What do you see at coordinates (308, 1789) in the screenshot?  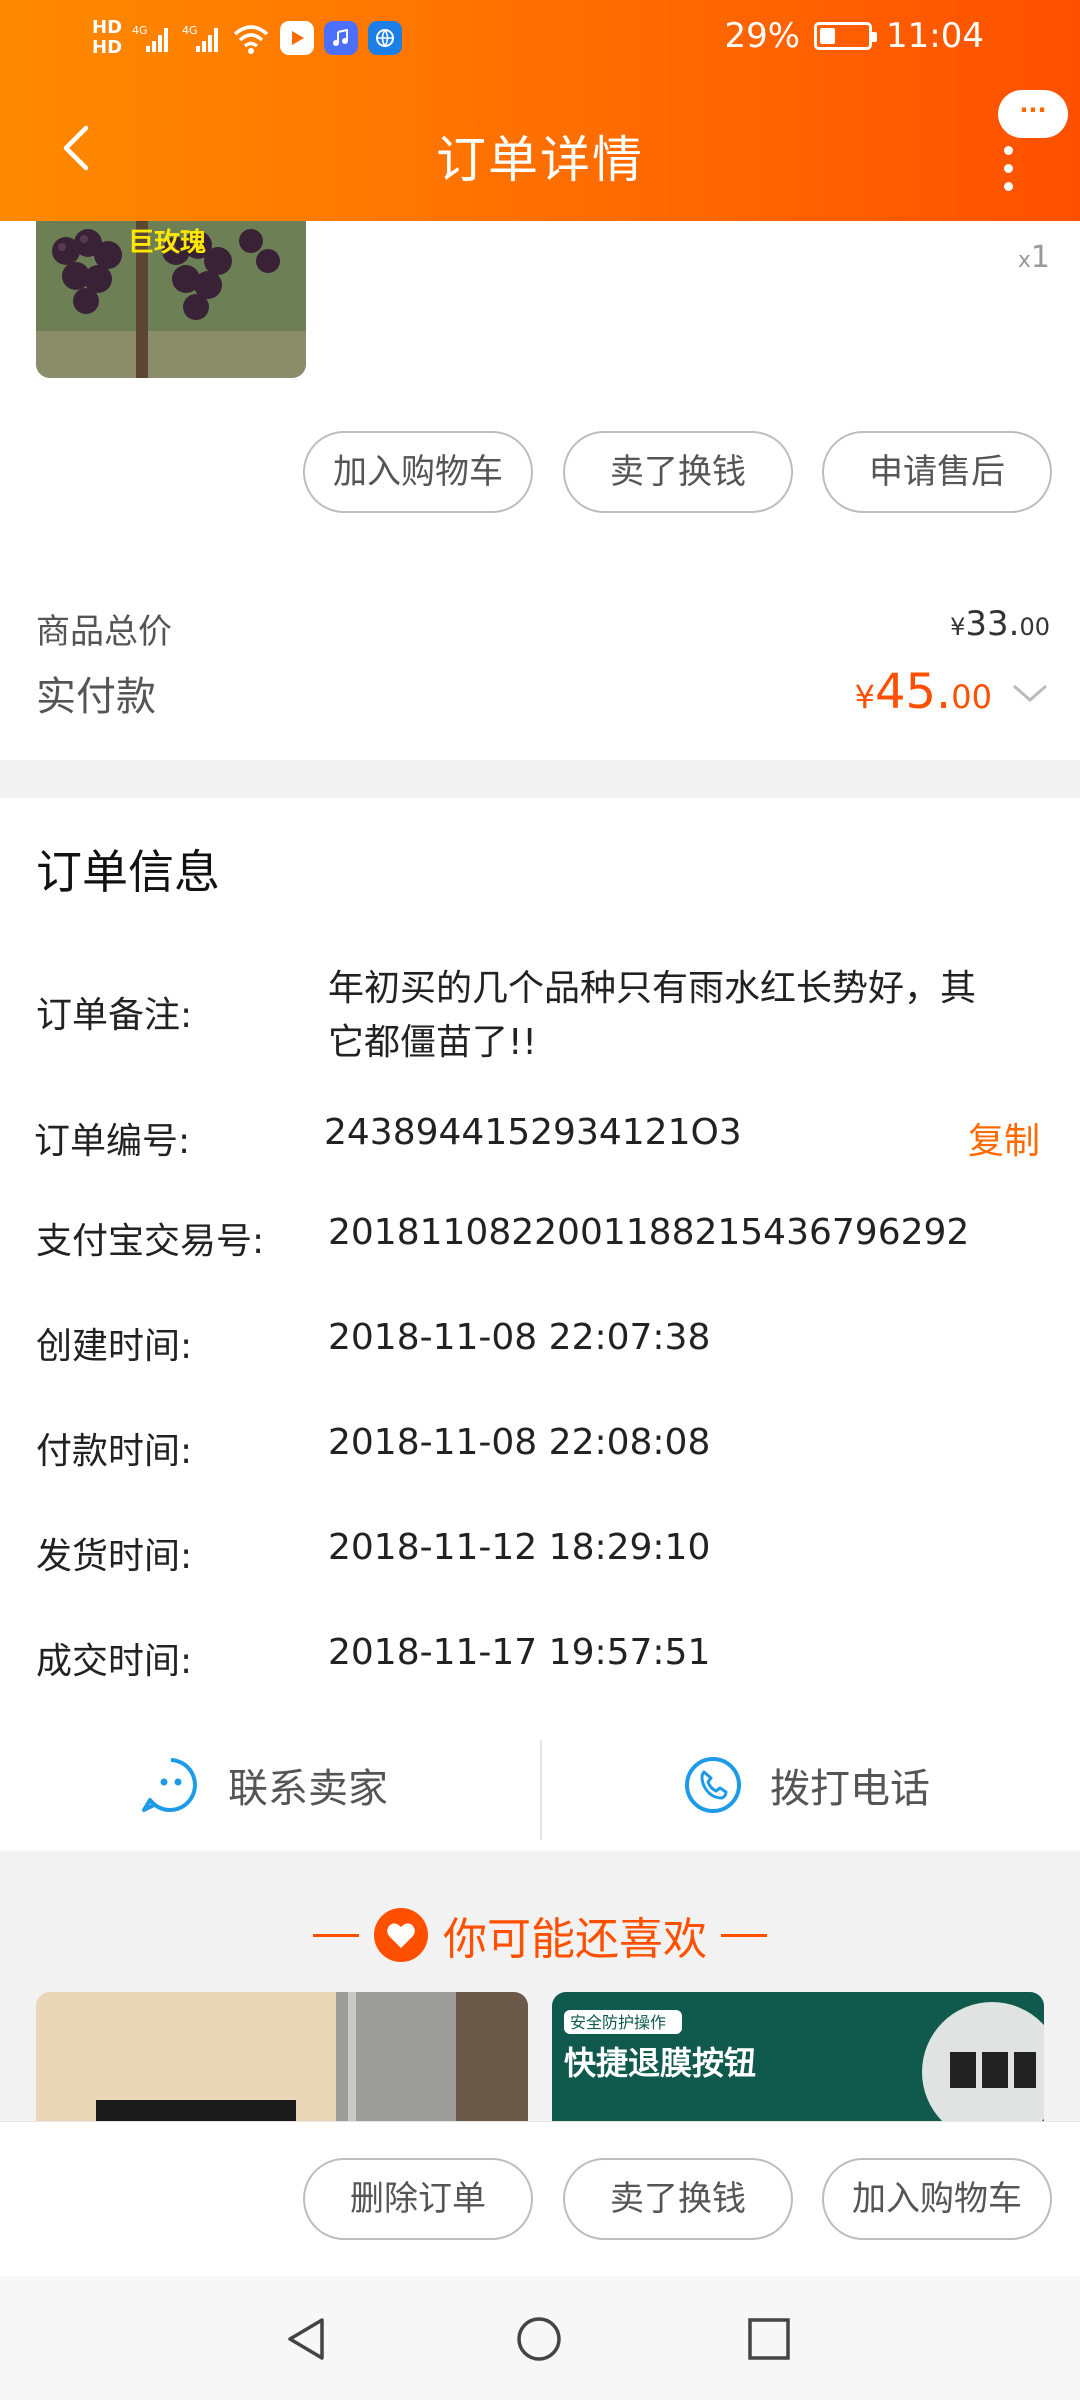 I see `contact-seller-label: 联系卖家` at bounding box center [308, 1789].